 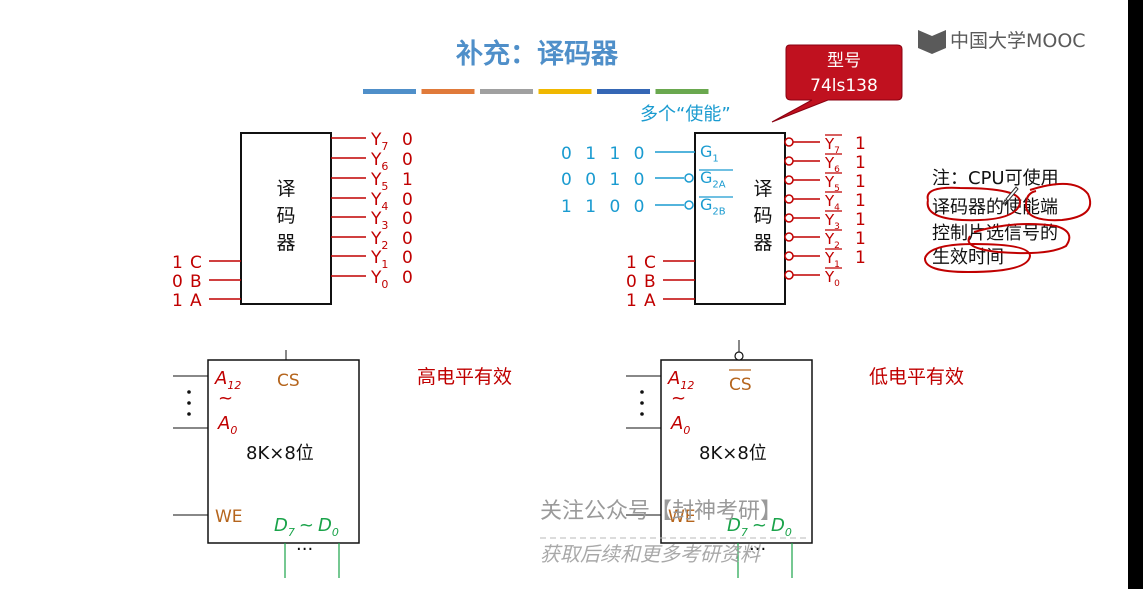 What do you see at coordinates (196, 282) in the screenshot?
I see `left-input-name: B` at bounding box center [196, 282].